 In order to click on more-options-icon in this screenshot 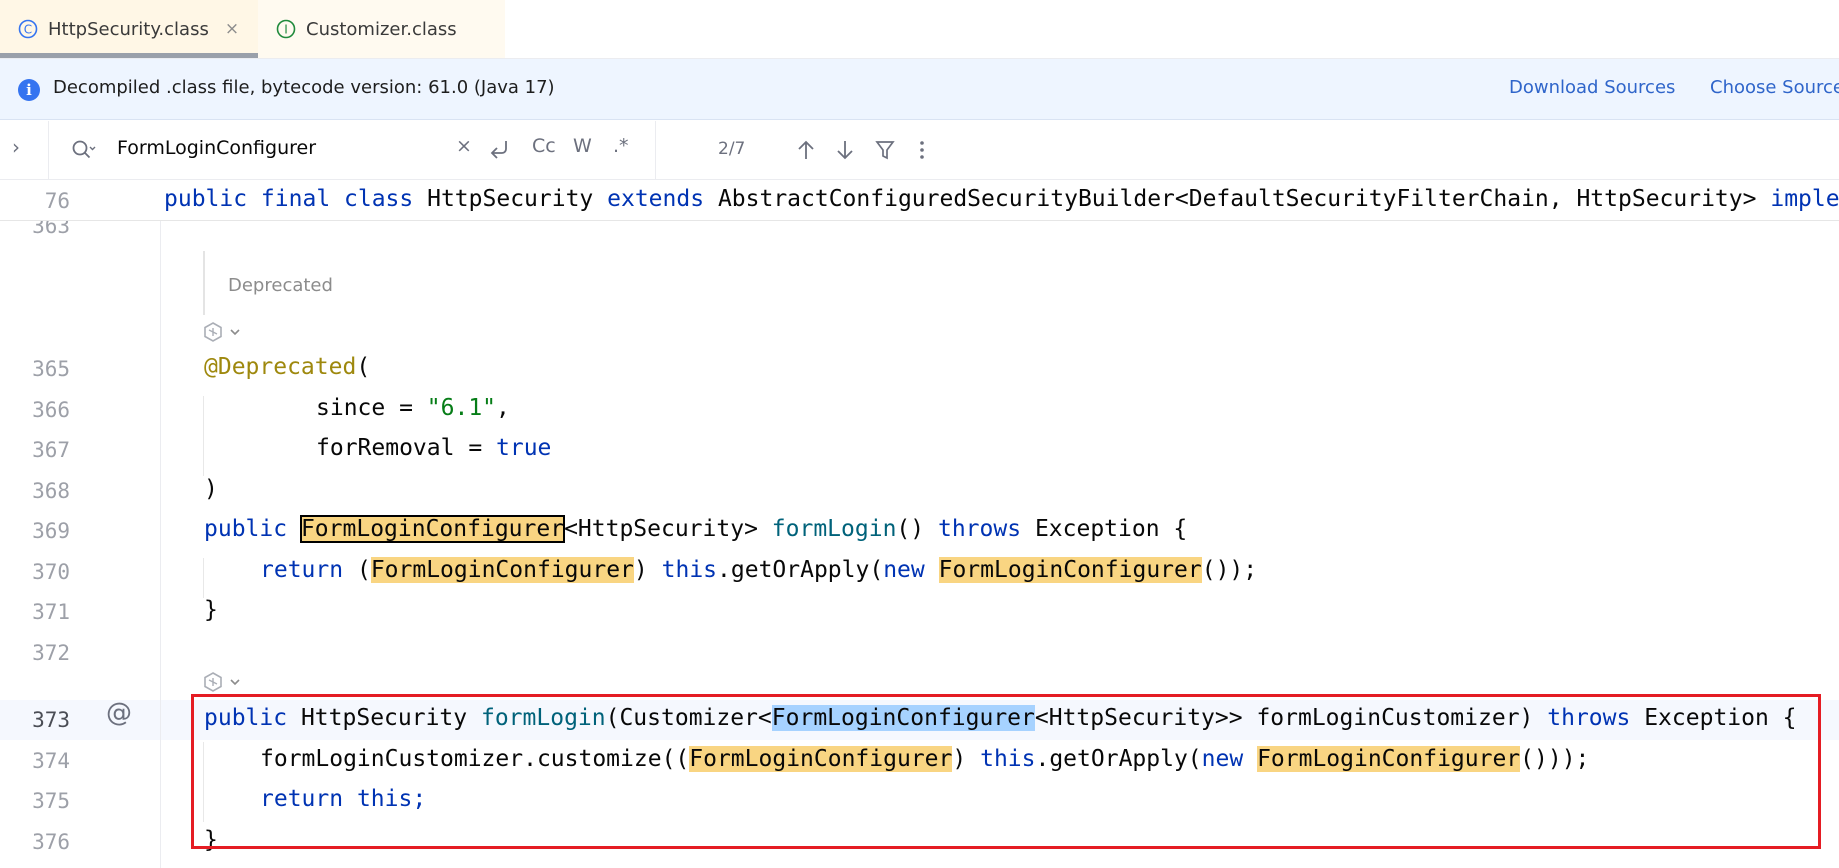, I will do `click(922, 150)`.